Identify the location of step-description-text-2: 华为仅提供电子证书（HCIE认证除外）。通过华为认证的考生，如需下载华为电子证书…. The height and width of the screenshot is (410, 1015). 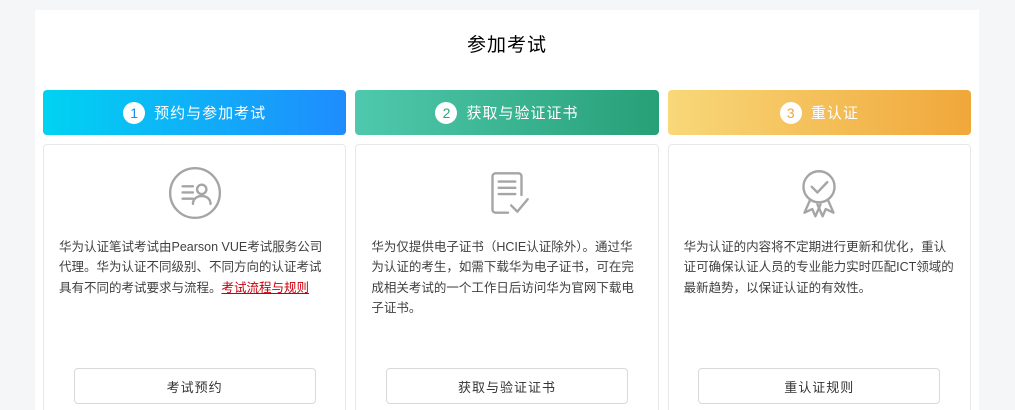
(502, 277).